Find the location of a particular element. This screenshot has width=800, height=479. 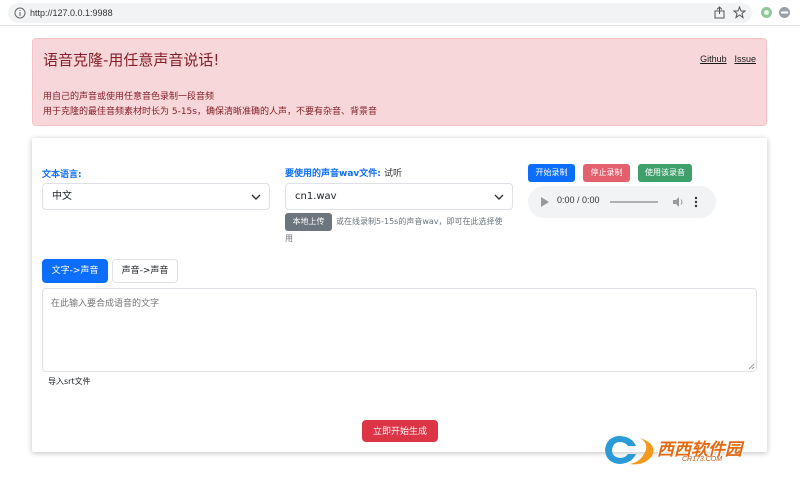

profile-icon is located at coordinates (784, 12).